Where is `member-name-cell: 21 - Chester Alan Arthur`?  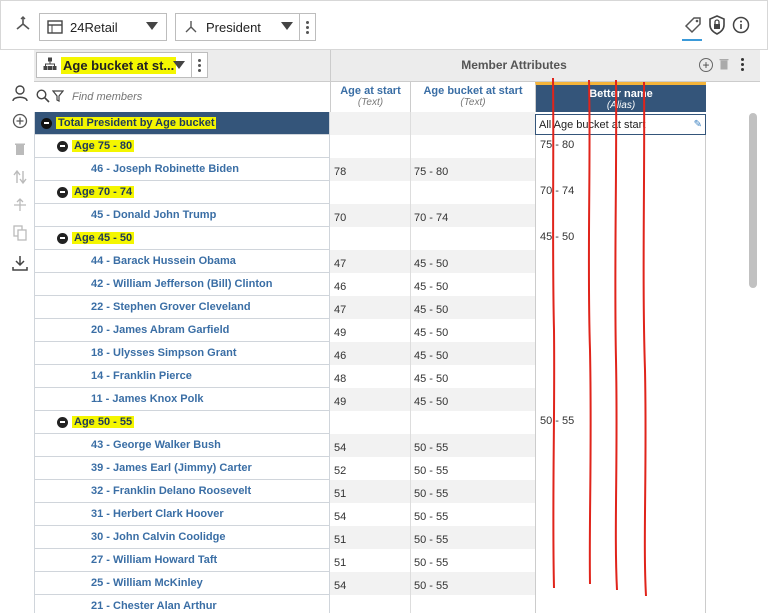
member-name-cell: 21 - Chester Alan Arthur is located at coordinates (182, 604).